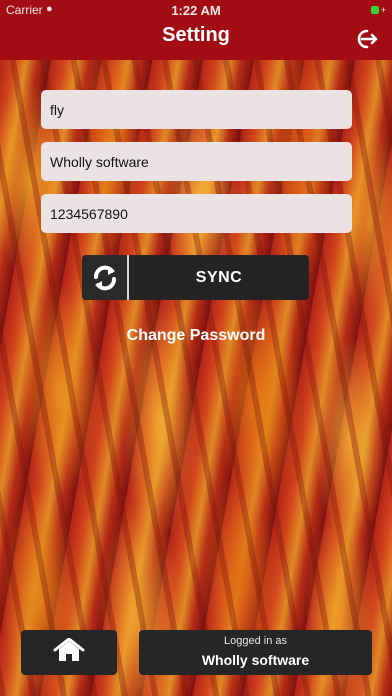 The width and height of the screenshot is (392, 696). What do you see at coordinates (255, 660) in the screenshot?
I see `logged-in-username: Wholly software` at bounding box center [255, 660].